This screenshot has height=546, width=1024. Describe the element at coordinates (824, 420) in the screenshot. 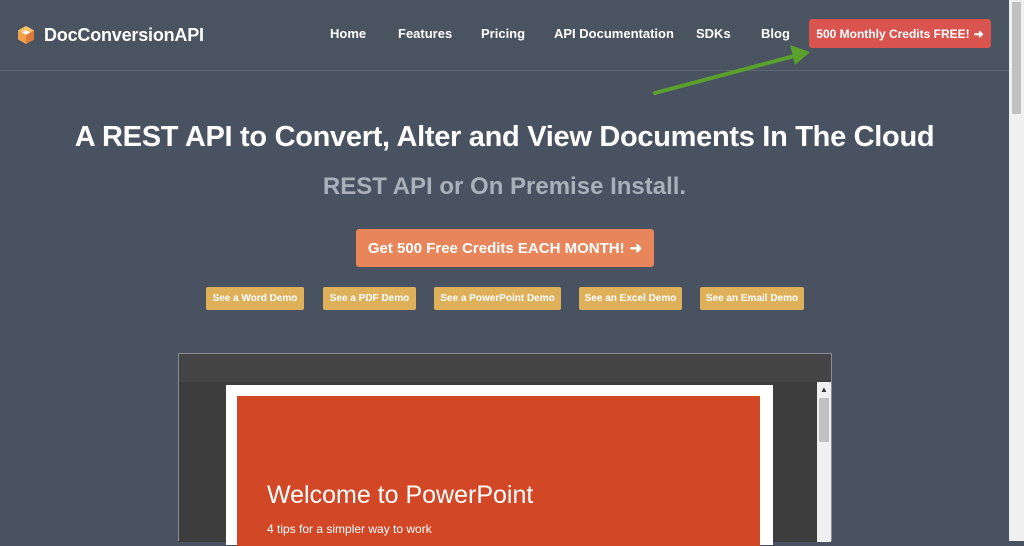

I see `viewer-scrollbar-thumb` at that location.